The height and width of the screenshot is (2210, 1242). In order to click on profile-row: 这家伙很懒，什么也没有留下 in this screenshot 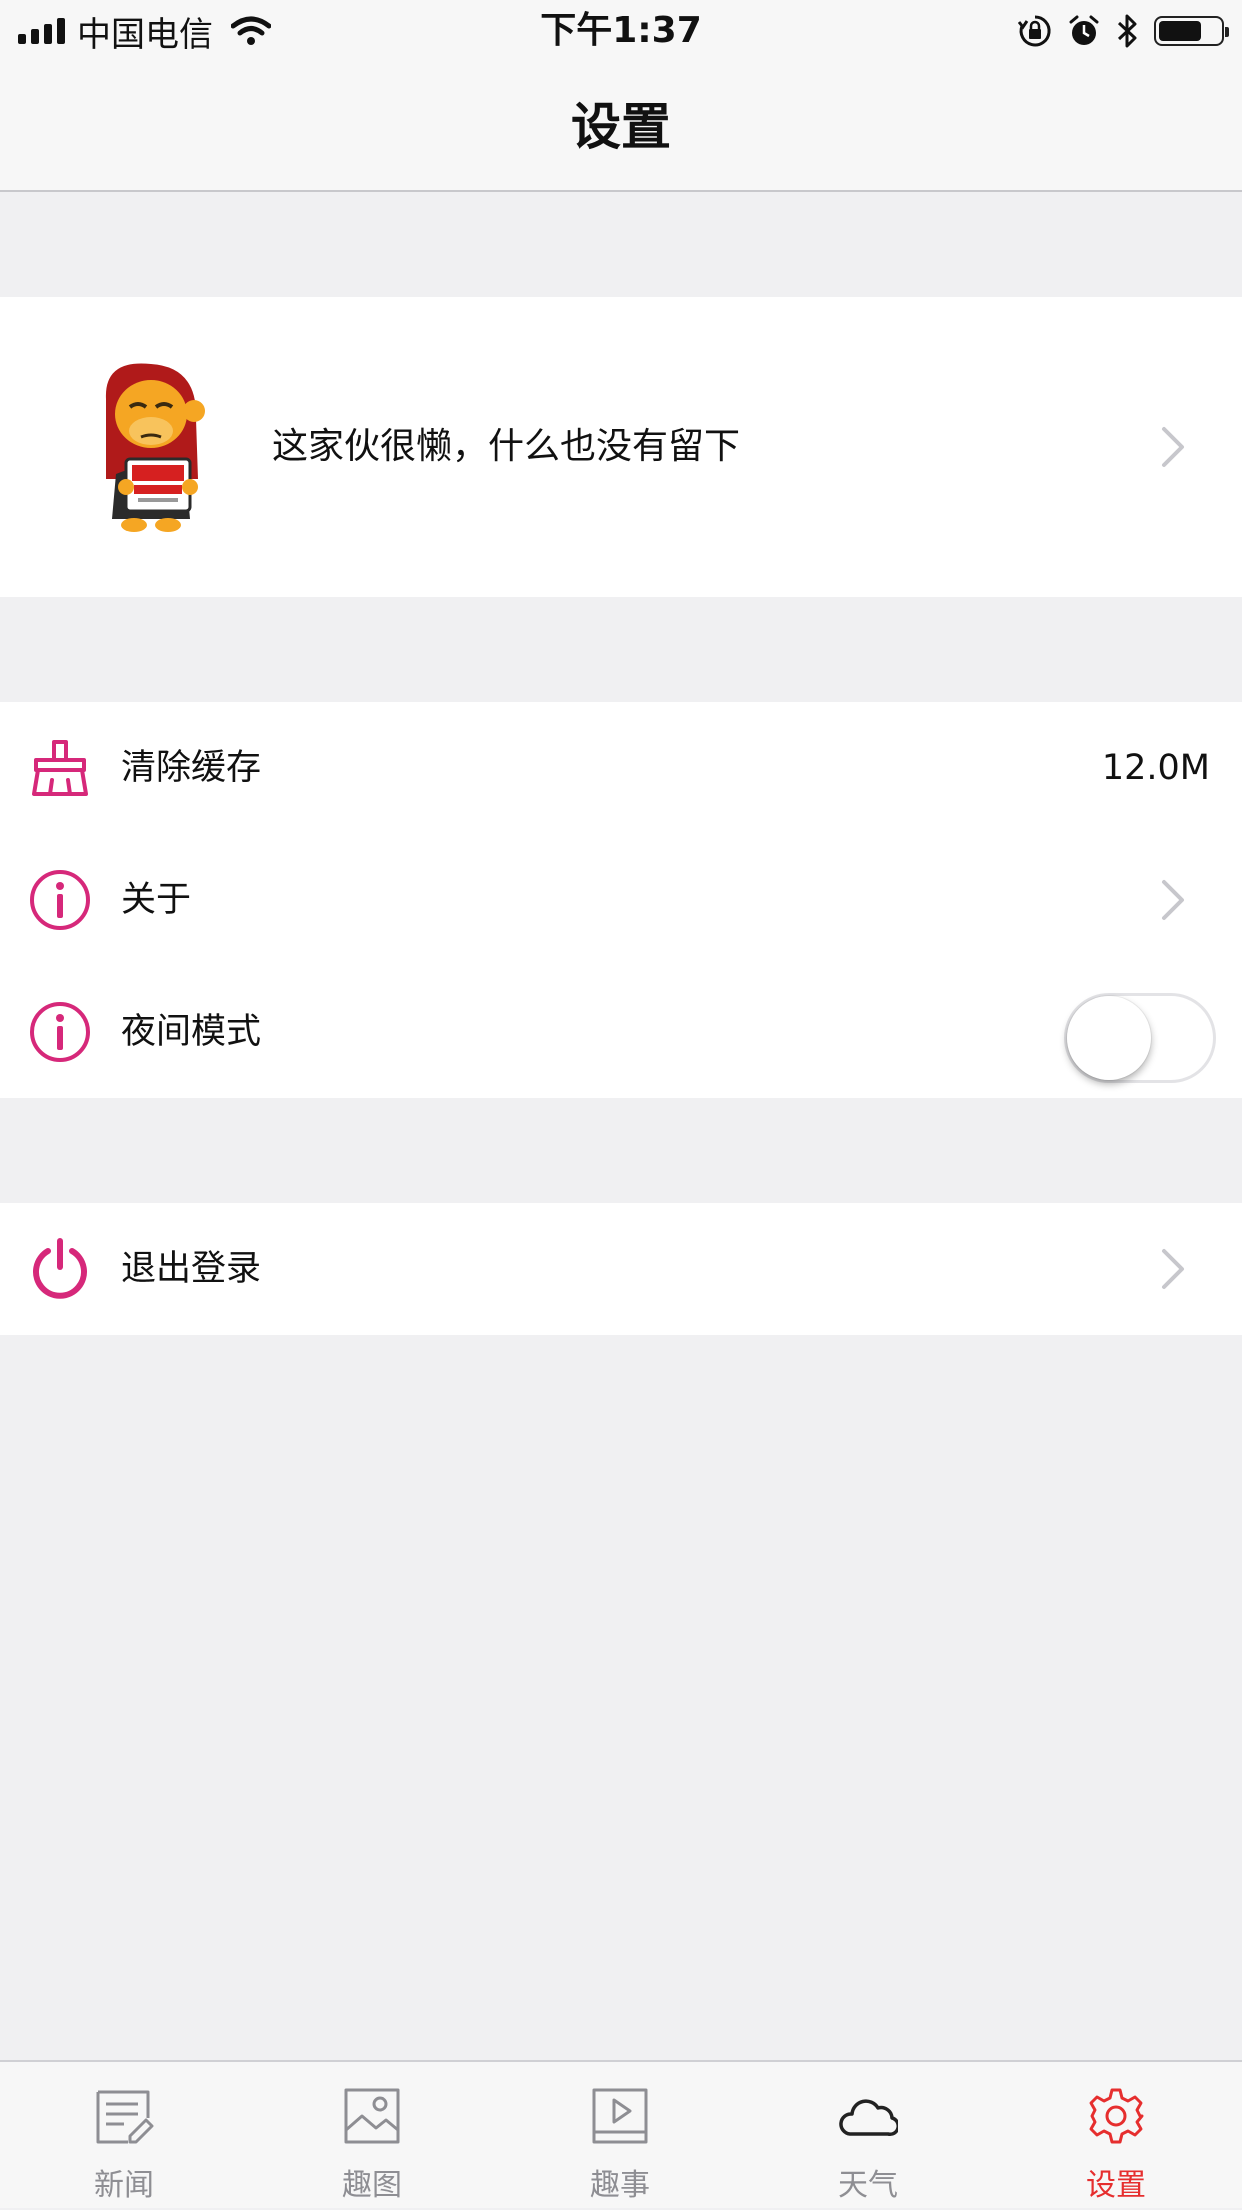, I will do `click(621, 447)`.